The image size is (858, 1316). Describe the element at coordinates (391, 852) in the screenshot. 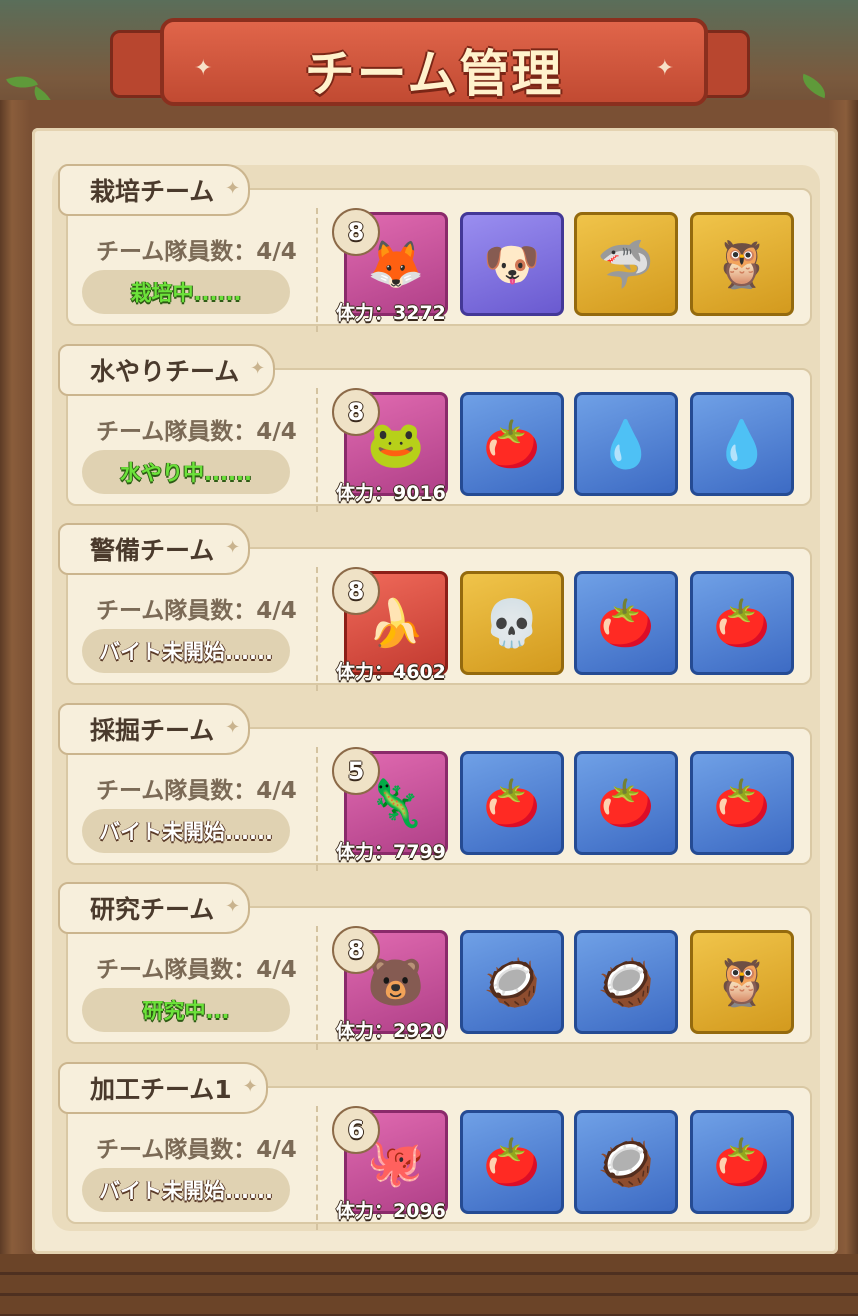

I see `leader-stamina: 体力：7799` at that location.